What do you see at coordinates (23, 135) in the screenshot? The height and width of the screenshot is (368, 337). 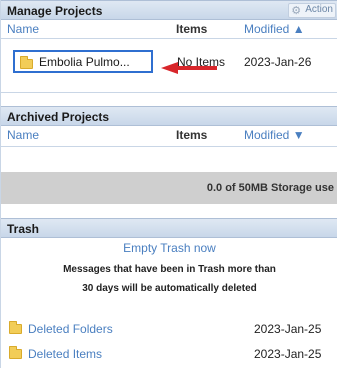 I see `archived-column-name-sort: Name` at bounding box center [23, 135].